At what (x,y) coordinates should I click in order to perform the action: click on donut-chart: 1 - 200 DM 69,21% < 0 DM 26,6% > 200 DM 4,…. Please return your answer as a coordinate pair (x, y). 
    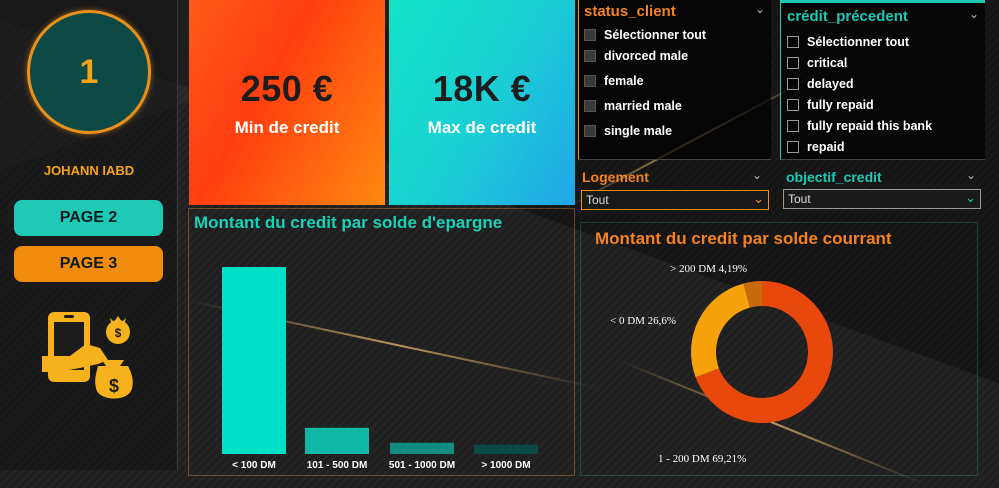
    Looking at the image, I should click on (721, 364).